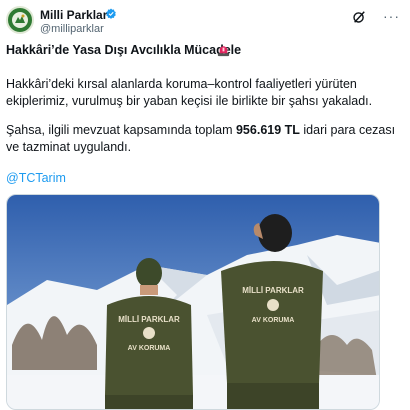 The image size is (410, 410). I want to click on patch-text-left: MİLLİ PARKLAR, so click(149, 319).